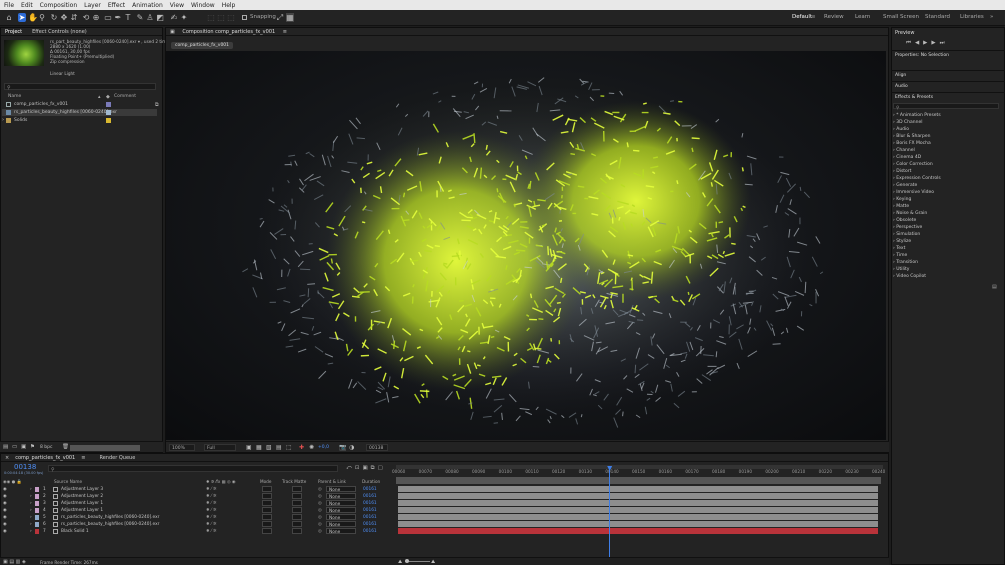 The height and width of the screenshot is (565, 1005). I want to click on col-parent: Parent & Link, so click(332, 481).